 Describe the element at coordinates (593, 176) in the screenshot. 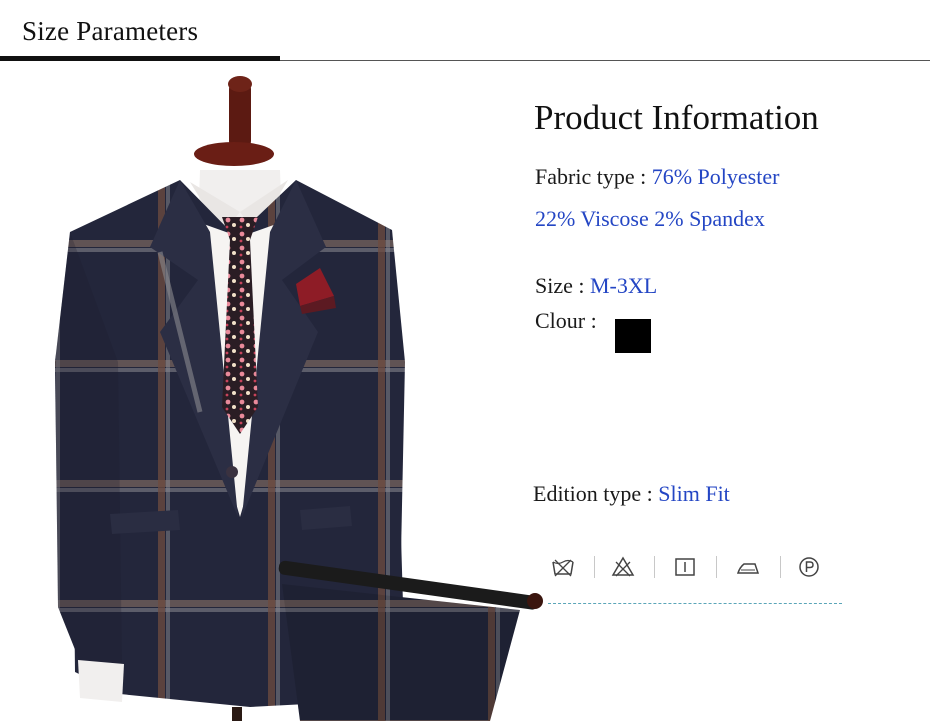

I see `fabric-type-label: Fabric type :` at that location.